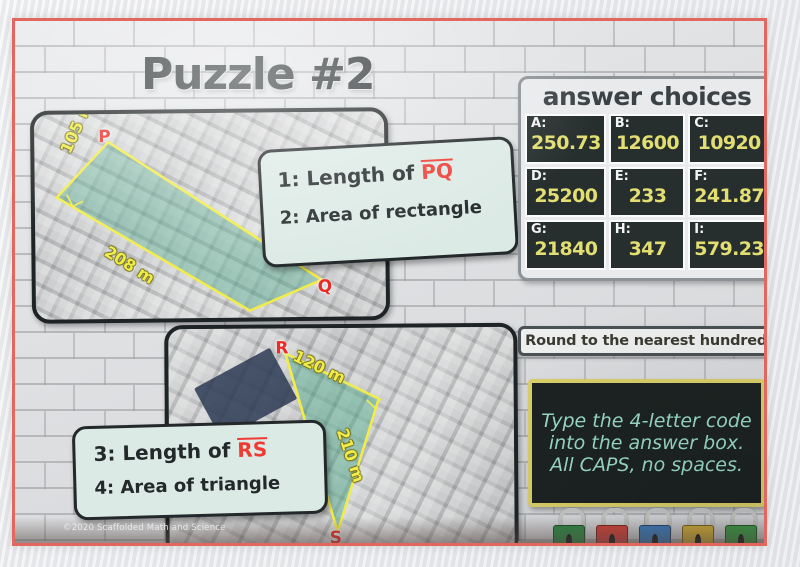 Image resolution: width=800 pixels, height=567 pixels. Describe the element at coordinates (187, 485) in the screenshot. I see `question-4: 4: Area of triangle` at that location.